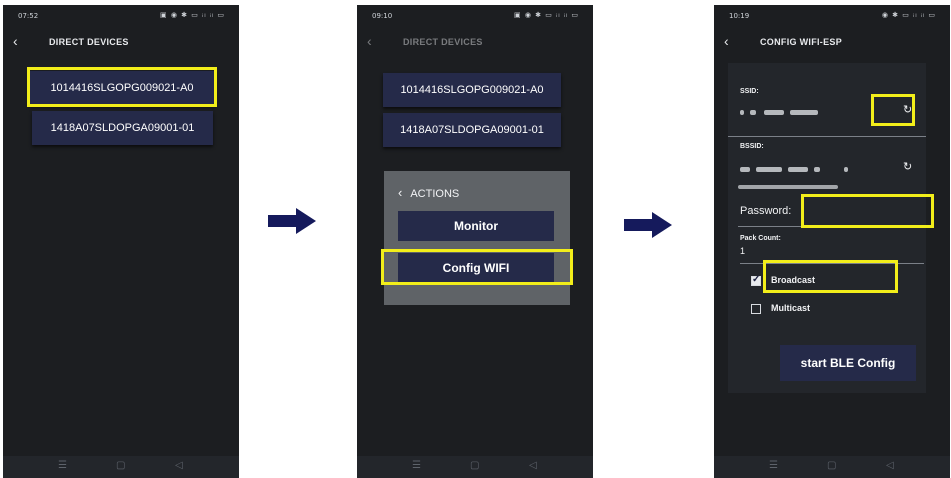  Describe the element at coordinates (756, 280) in the screenshot. I see `broadcast-checkbox` at that location.